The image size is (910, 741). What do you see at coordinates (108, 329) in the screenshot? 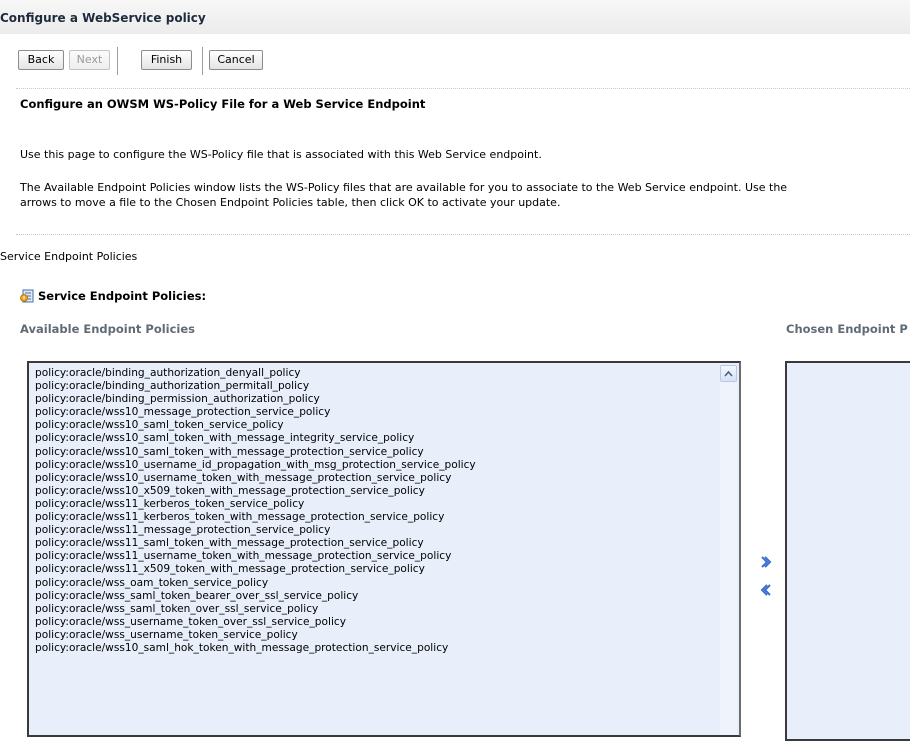
I see `available-policies-header: Available Endpoint Policies` at bounding box center [108, 329].